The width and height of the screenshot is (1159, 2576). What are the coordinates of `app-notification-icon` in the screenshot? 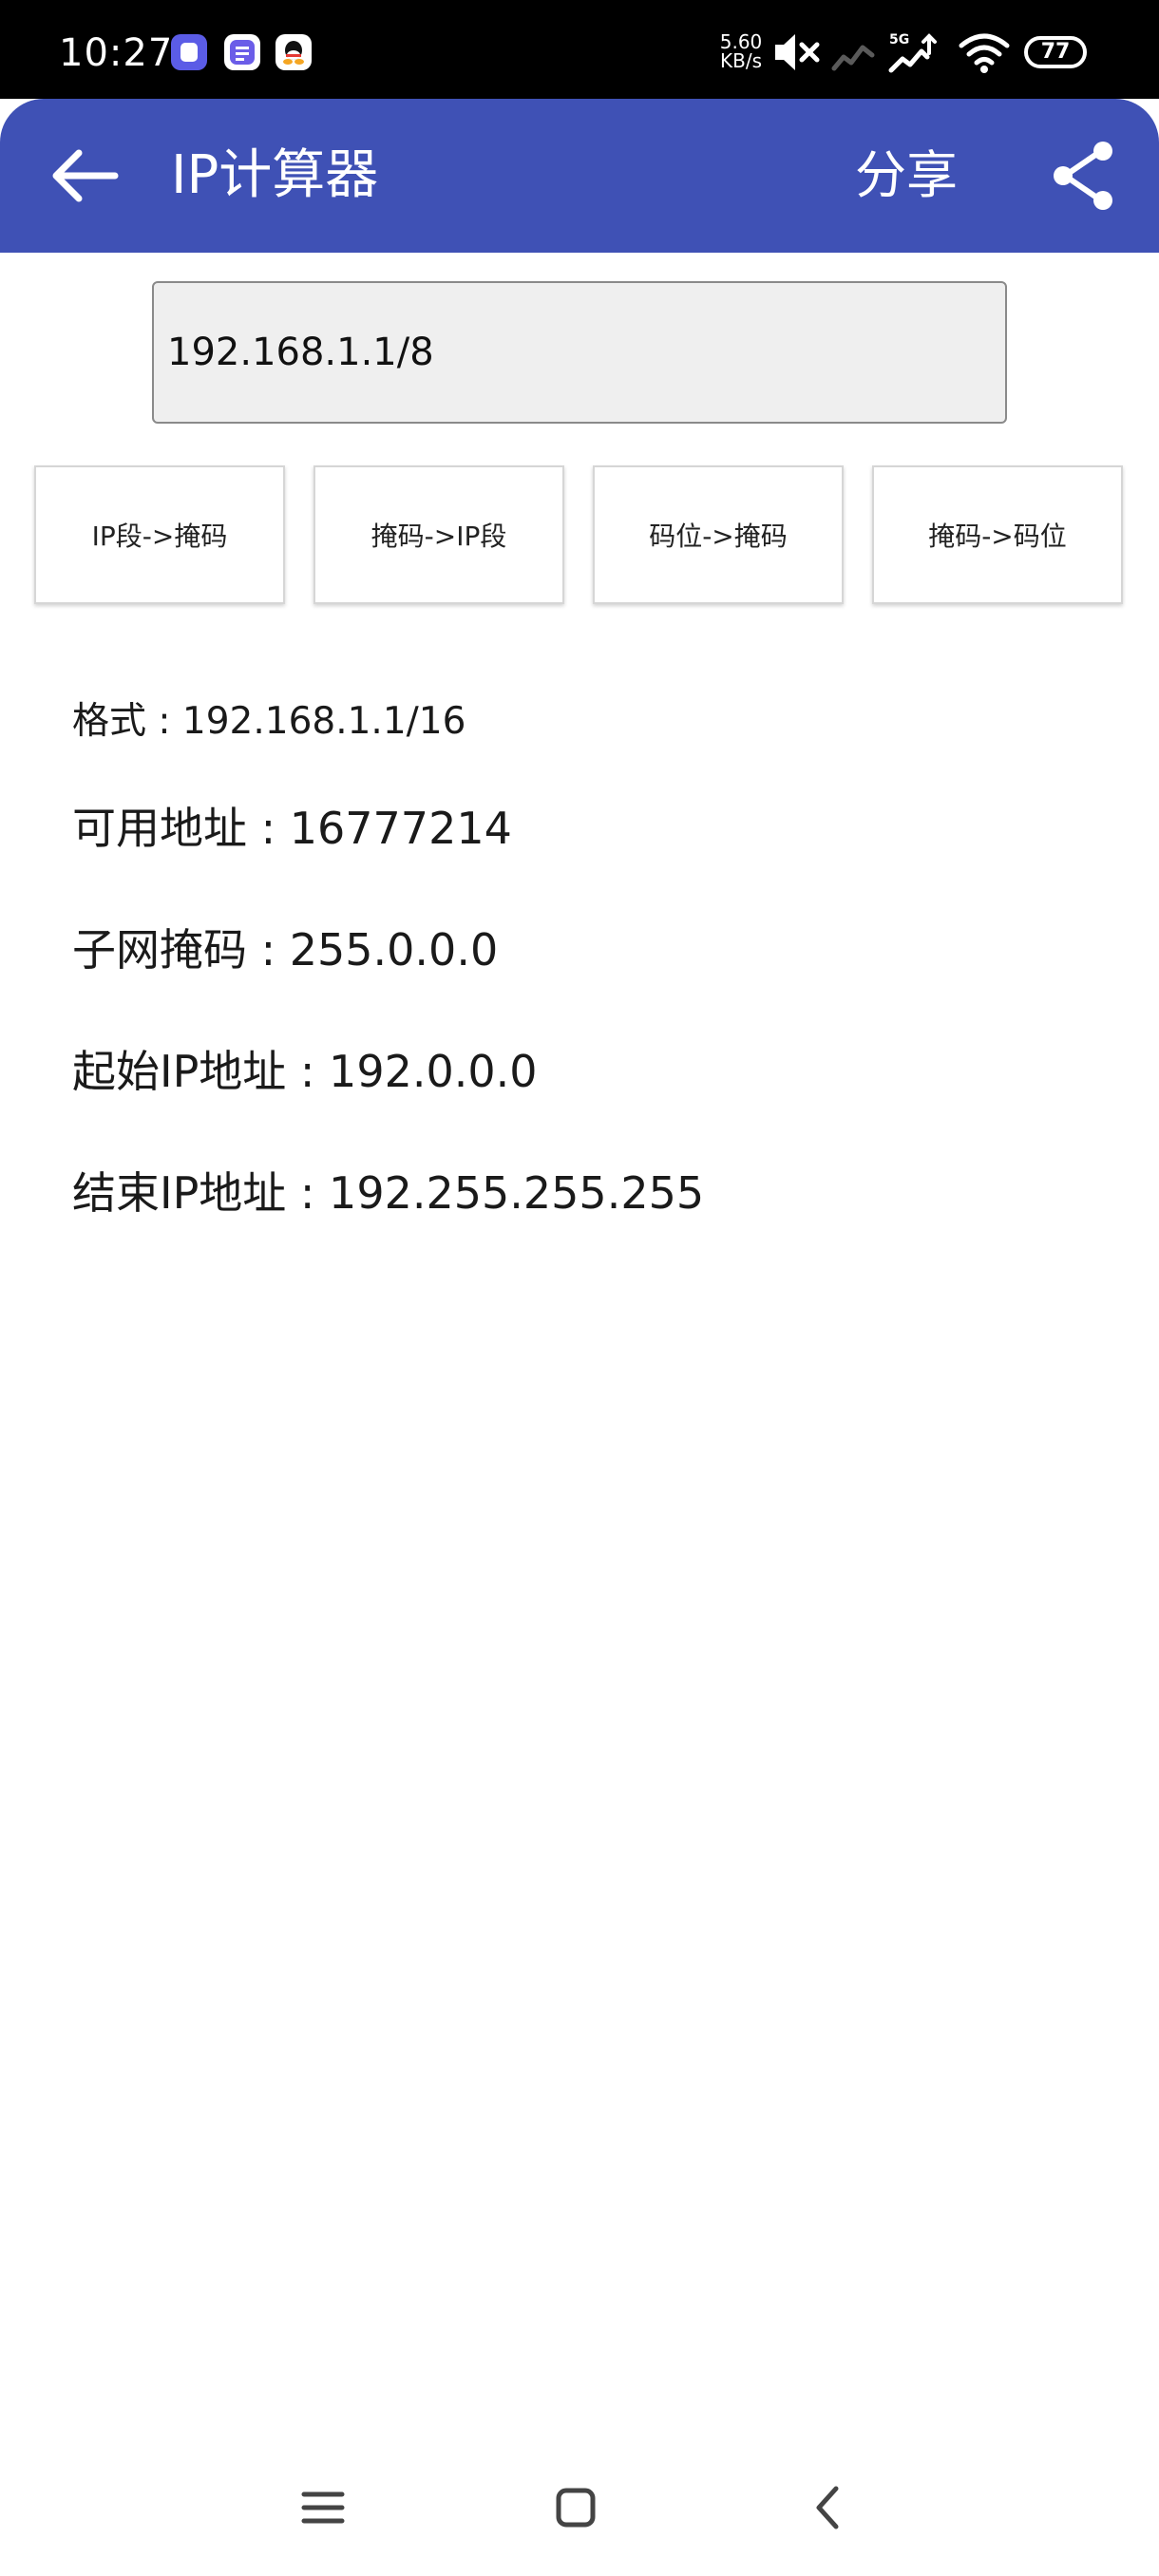 It's located at (189, 52).